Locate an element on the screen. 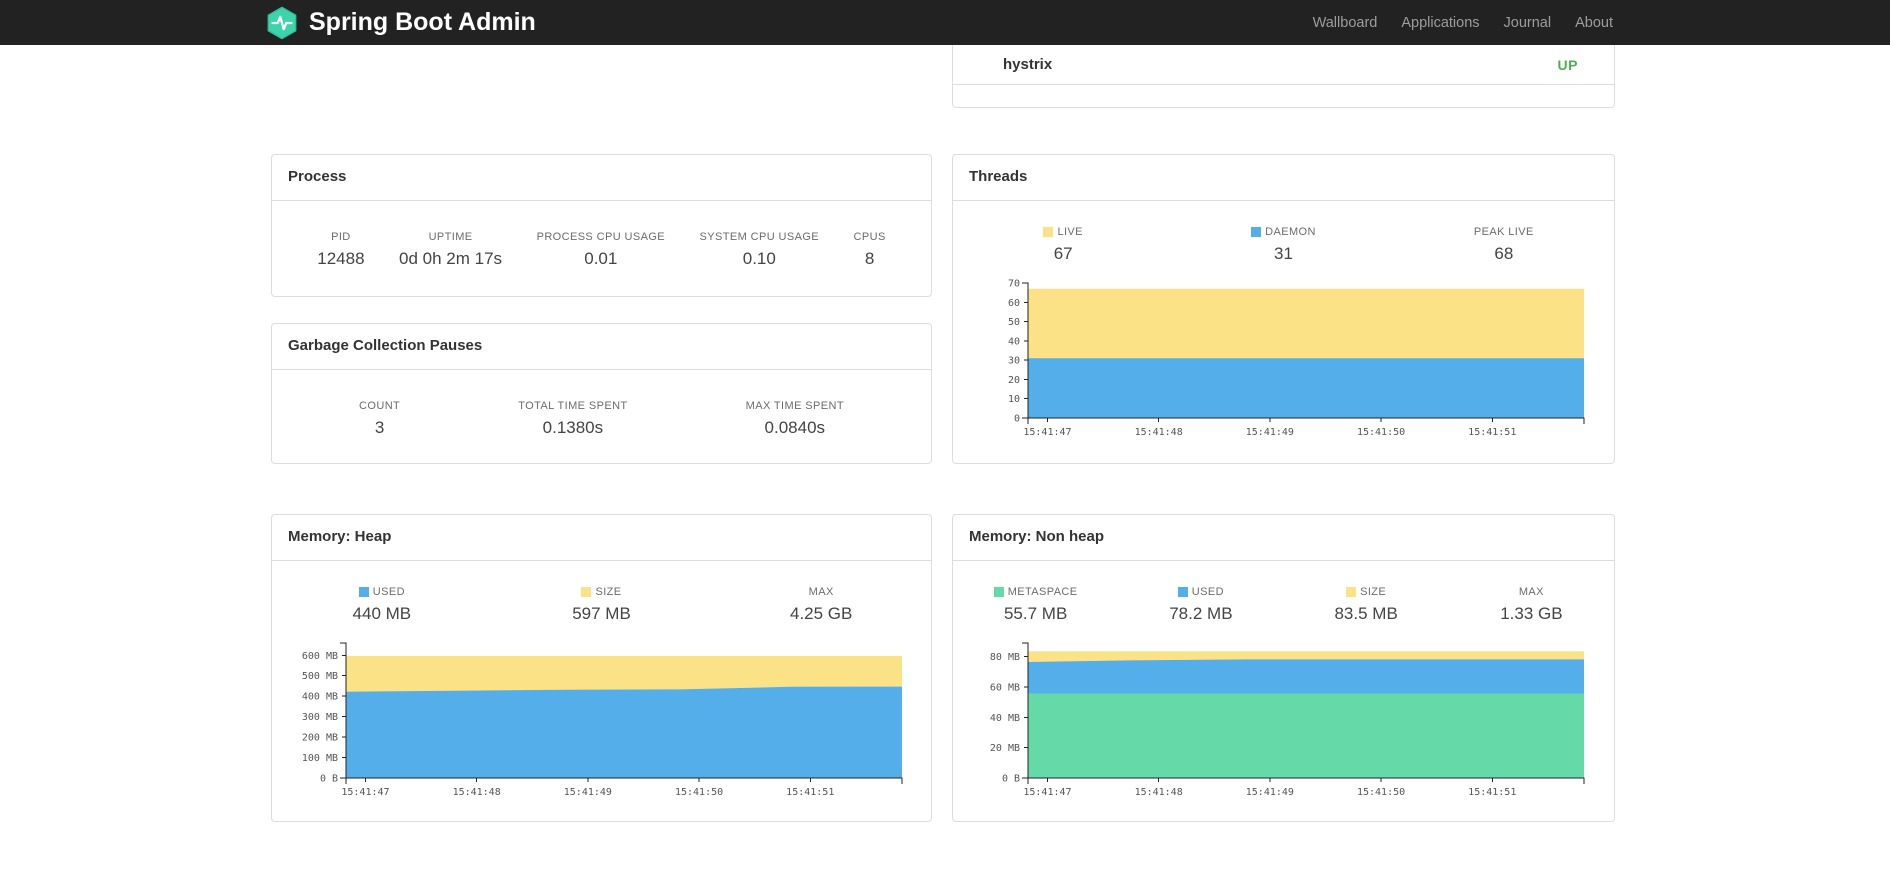 Image resolution: width=1890 pixels, height=892 pixels. svg-text: 20 MB is located at coordinates (1004, 748).